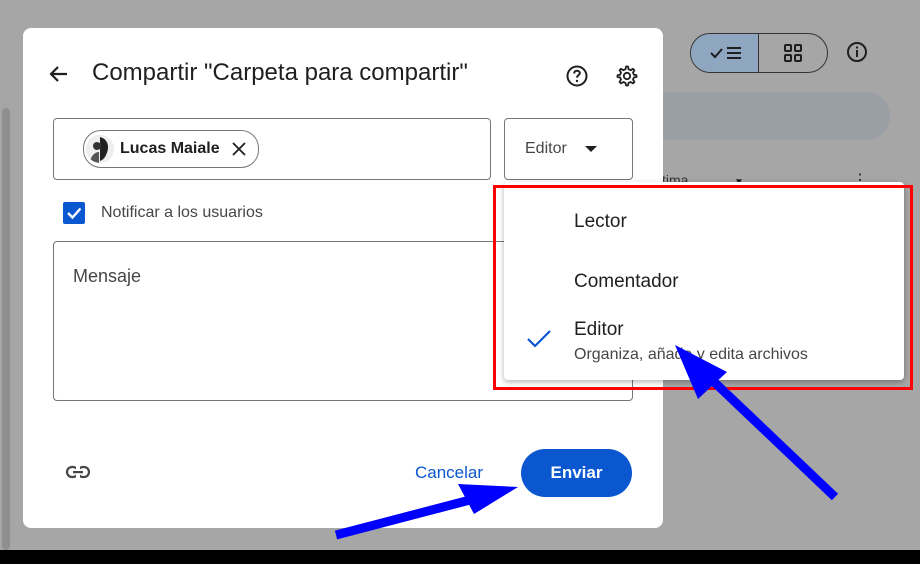  Describe the element at coordinates (78, 472) in the screenshot. I see `link-icon` at that location.